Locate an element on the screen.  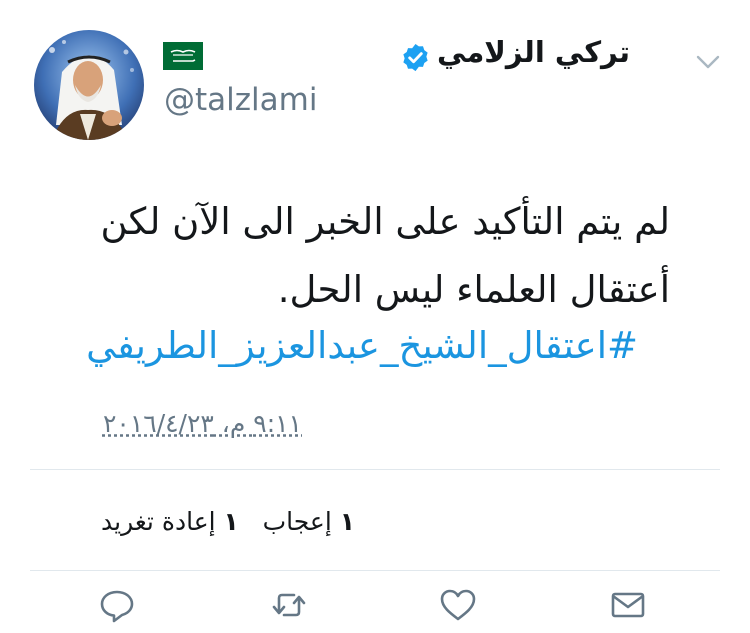
display-name: تركي الزلامي is located at coordinates (477, 52).